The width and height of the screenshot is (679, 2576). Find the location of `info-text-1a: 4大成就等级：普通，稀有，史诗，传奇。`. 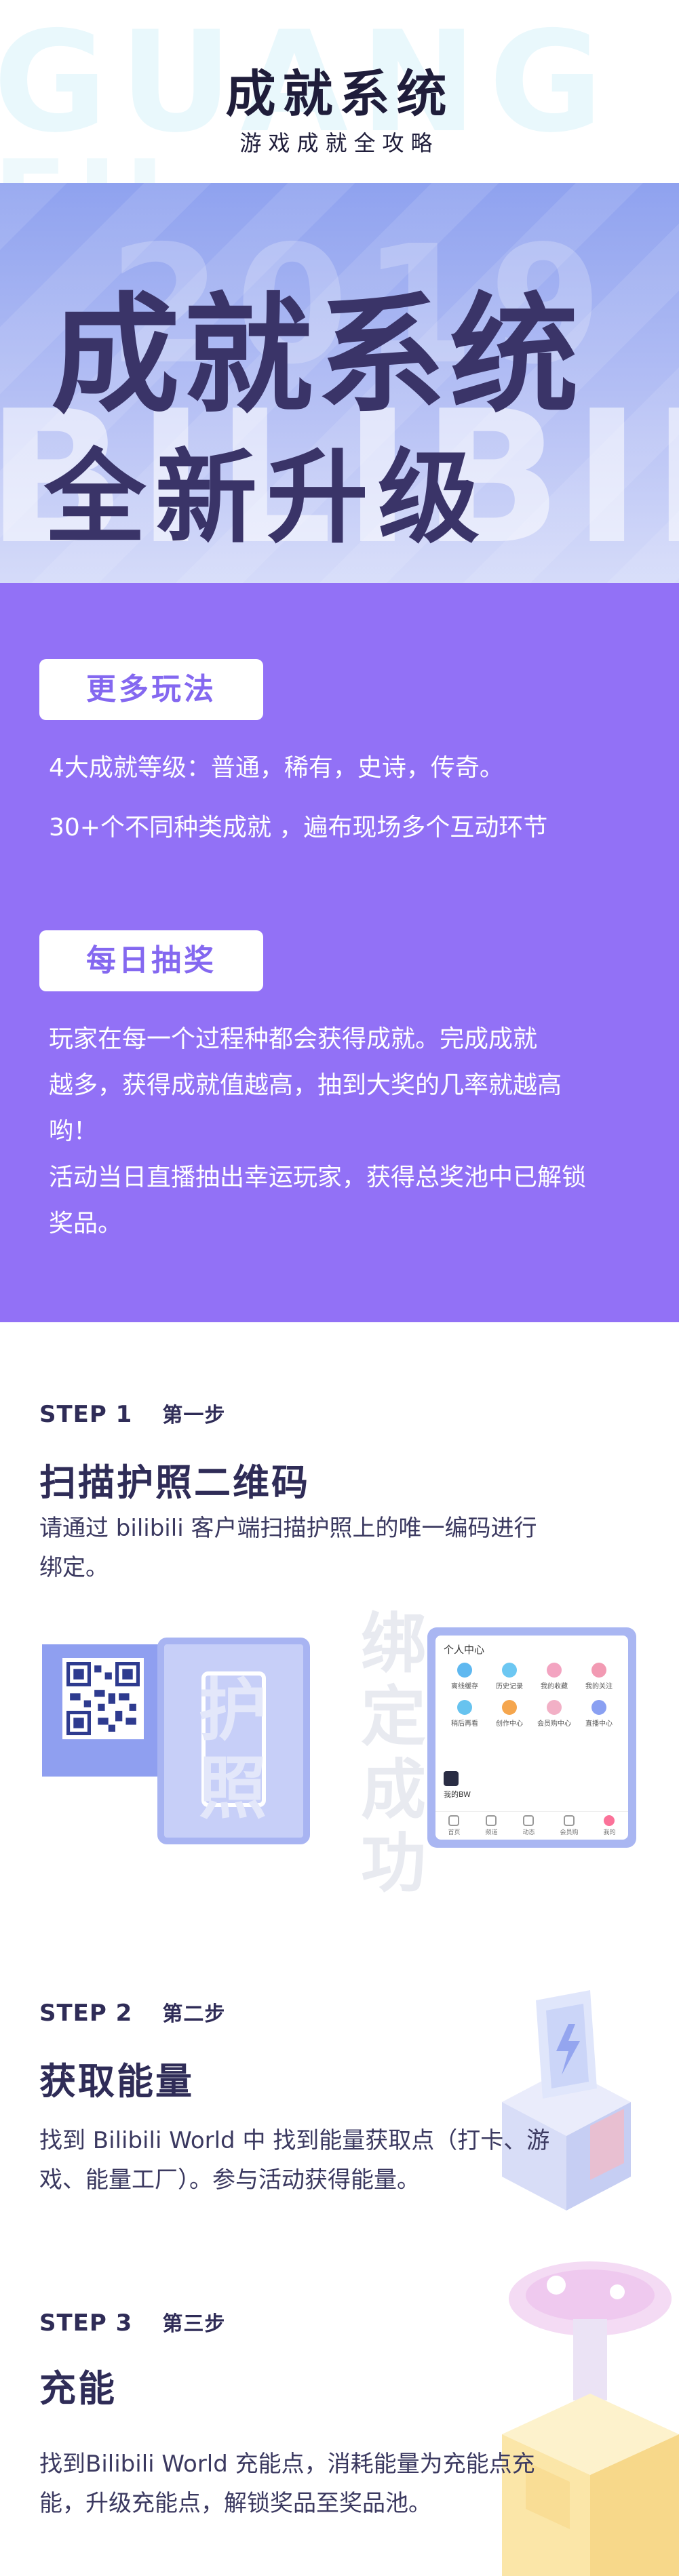

info-text-1a: 4大成就等级：普通，稀有，史诗，传奇。 is located at coordinates (277, 768).